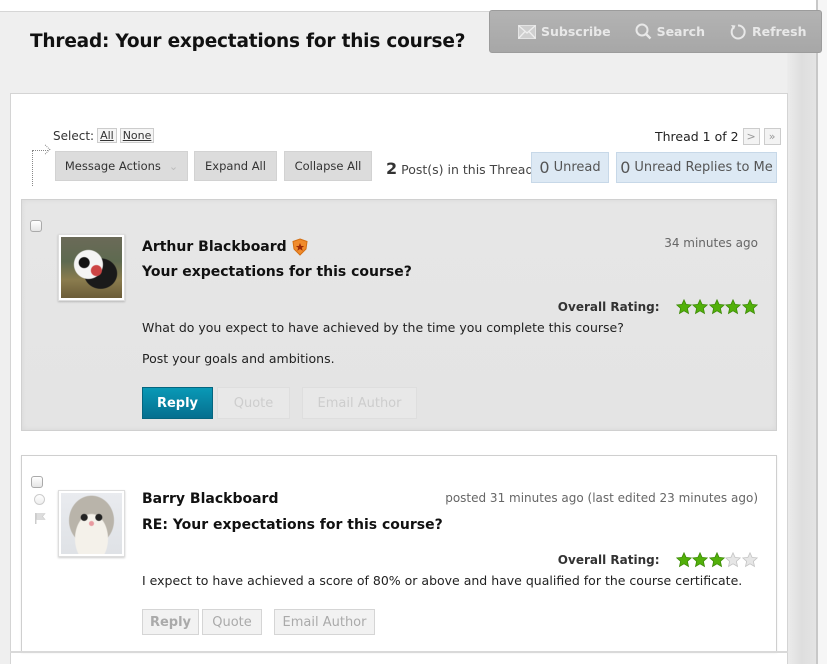  I want to click on expand-all-button: Expand All, so click(235, 166).